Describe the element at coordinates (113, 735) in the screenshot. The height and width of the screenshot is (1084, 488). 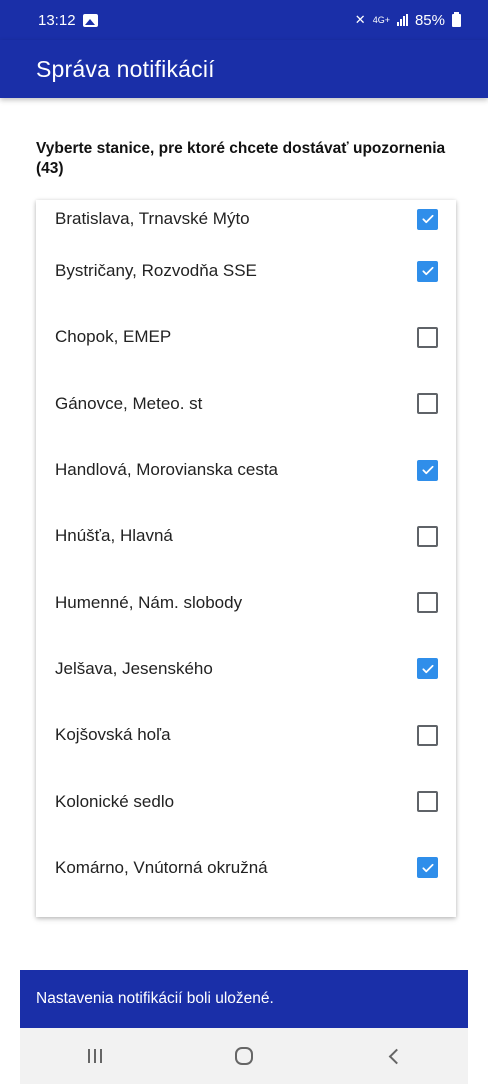
I see `station-name: Kojšovská hoľa` at that location.